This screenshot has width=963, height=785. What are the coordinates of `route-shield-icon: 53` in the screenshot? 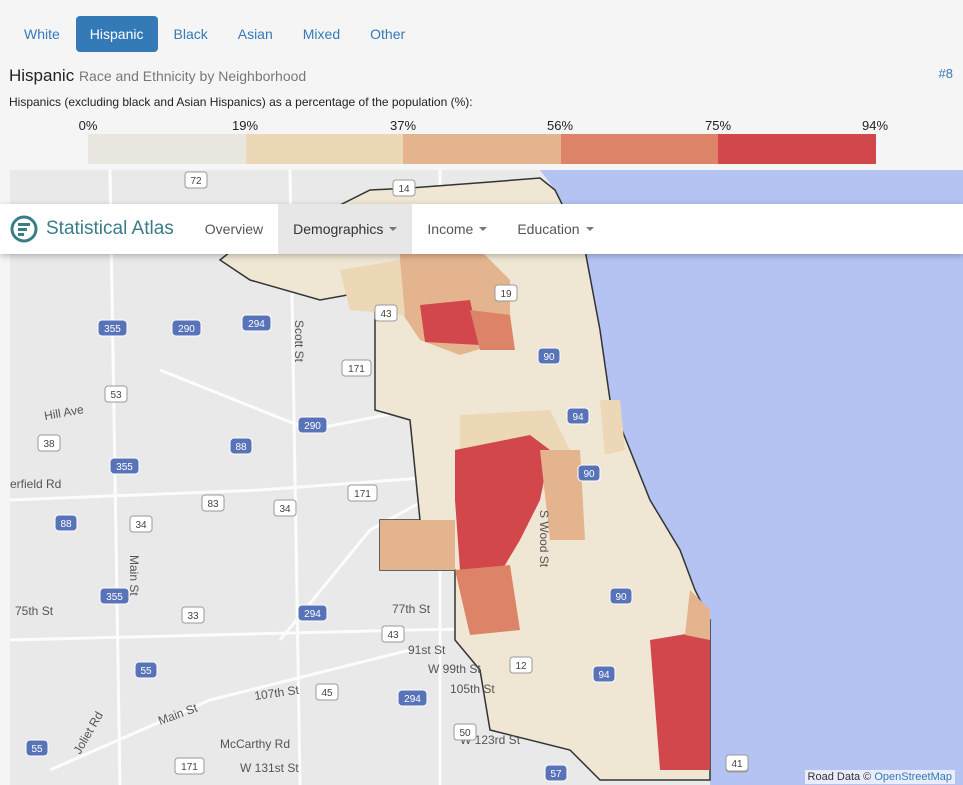 It's located at (116, 394).